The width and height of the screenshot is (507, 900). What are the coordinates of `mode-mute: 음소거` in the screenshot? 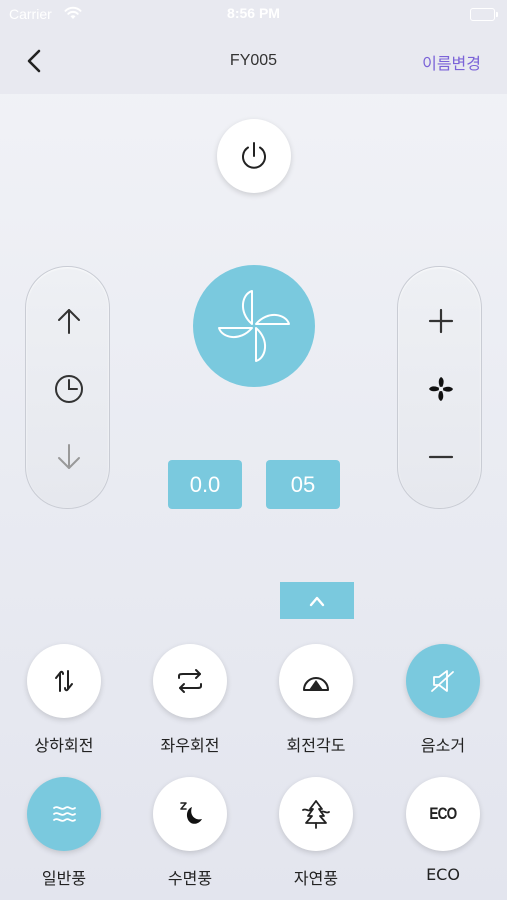 It's located at (443, 700).